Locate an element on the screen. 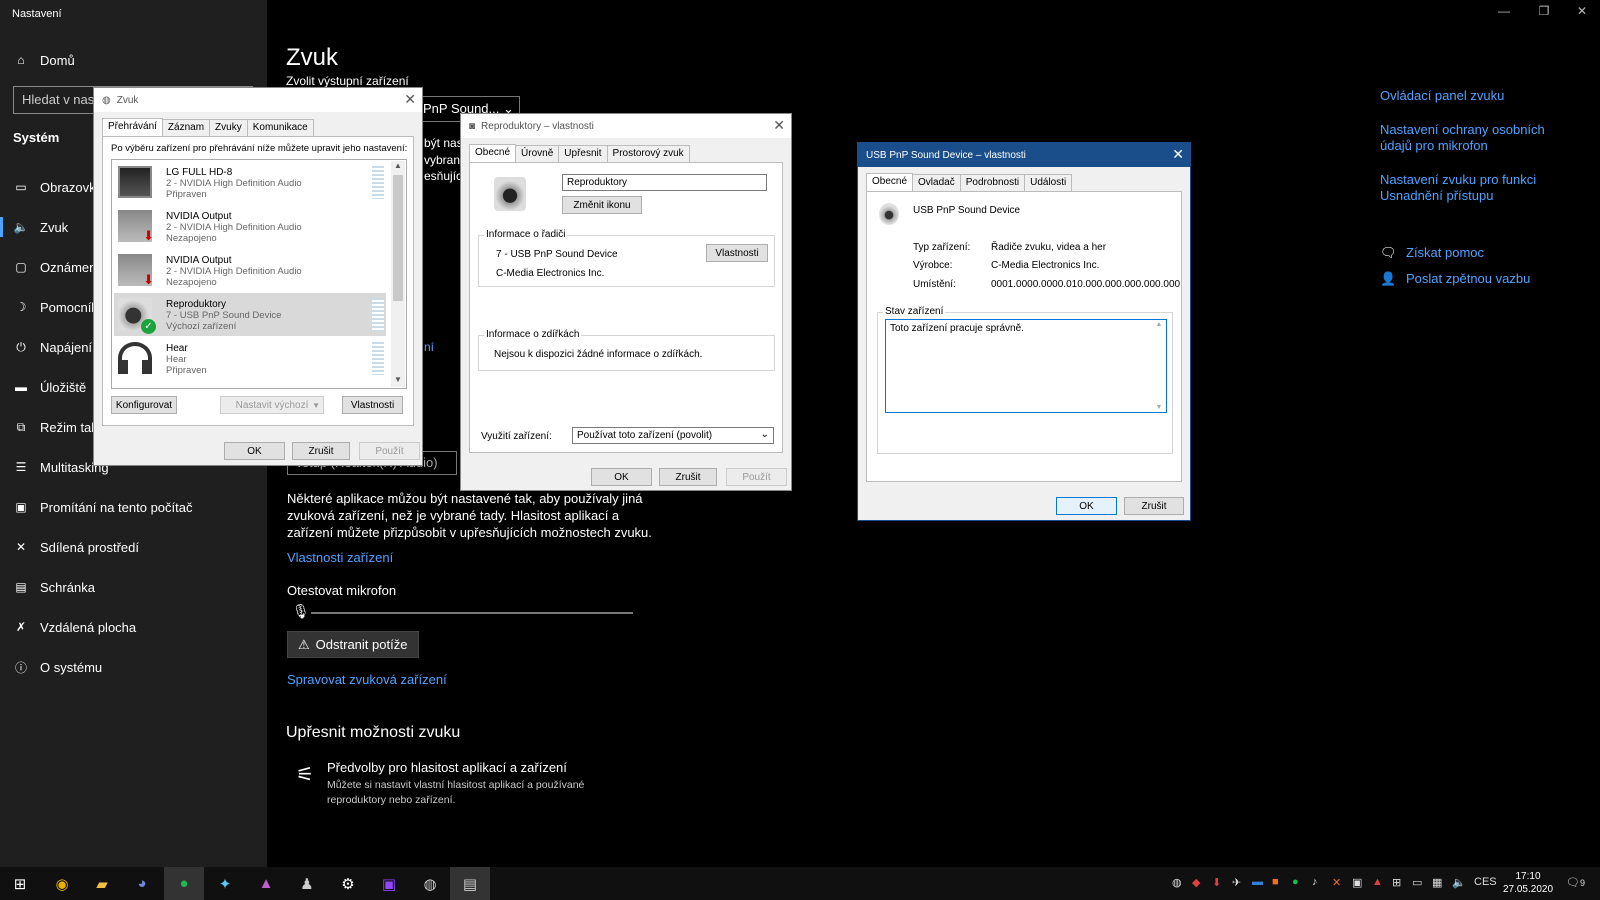  nav-item-shared: ✕ Sdílená prostředí is located at coordinates (133, 547).